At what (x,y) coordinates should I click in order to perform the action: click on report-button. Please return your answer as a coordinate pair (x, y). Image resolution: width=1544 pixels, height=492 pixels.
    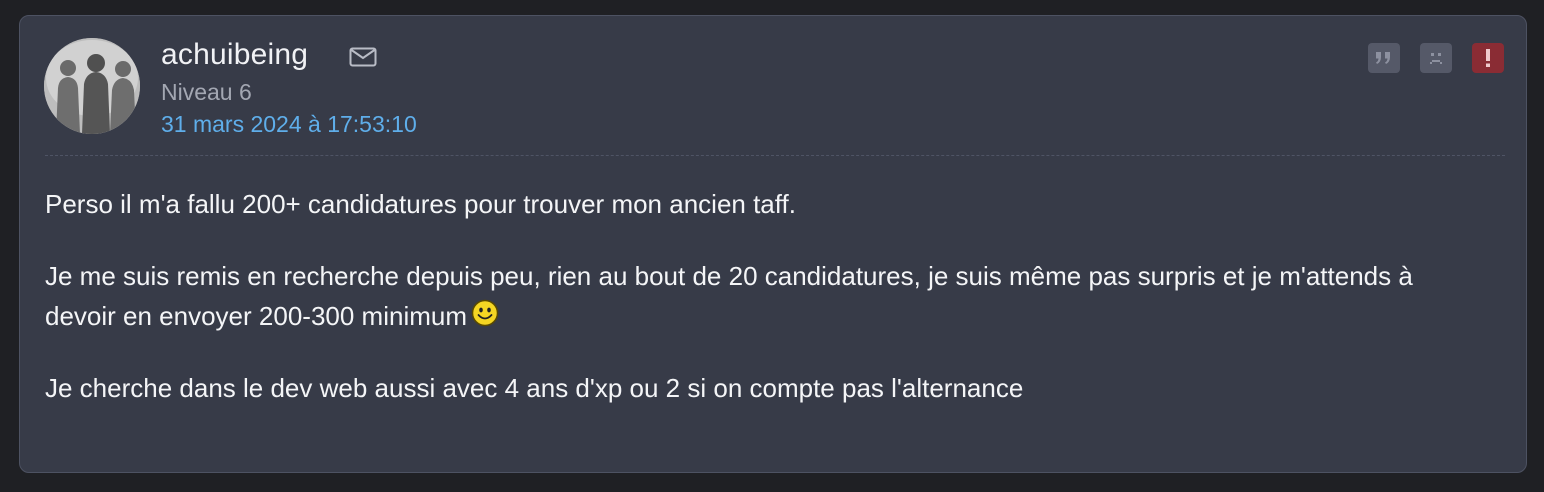
    Looking at the image, I should click on (1488, 58).